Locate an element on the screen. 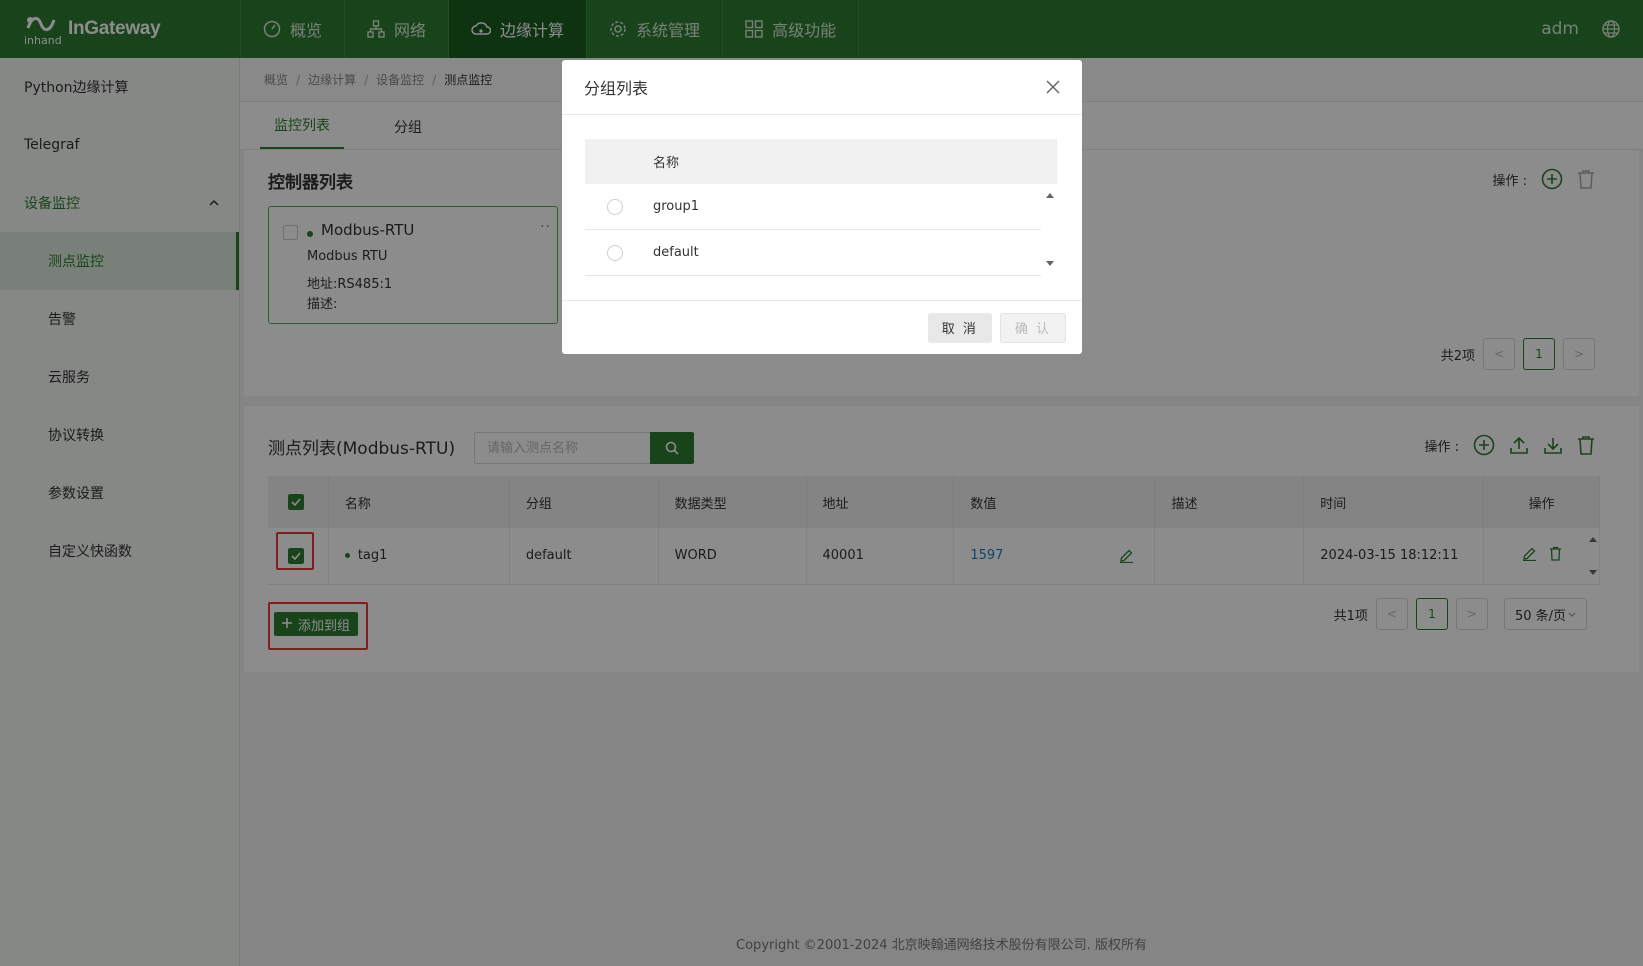  confirm-button: 确 认 is located at coordinates (1032, 327).